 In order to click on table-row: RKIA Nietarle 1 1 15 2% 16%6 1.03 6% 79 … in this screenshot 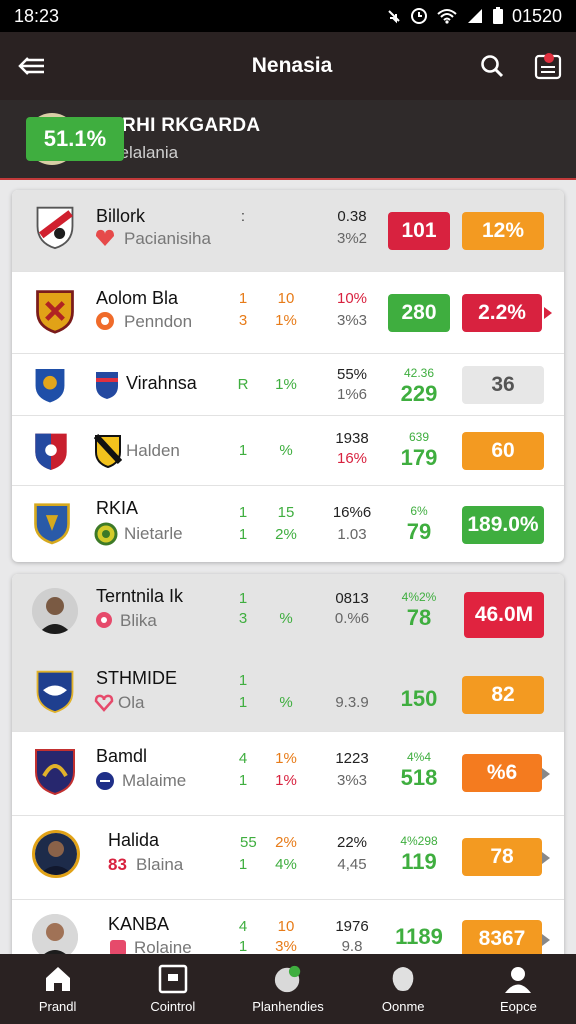, I will do `click(288, 524)`.